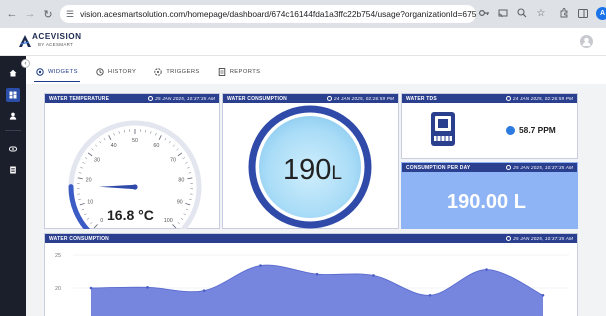  Describe the element at coordinates (443, 129) in the screenshot. I see `tds-sensor-icon` at that location.